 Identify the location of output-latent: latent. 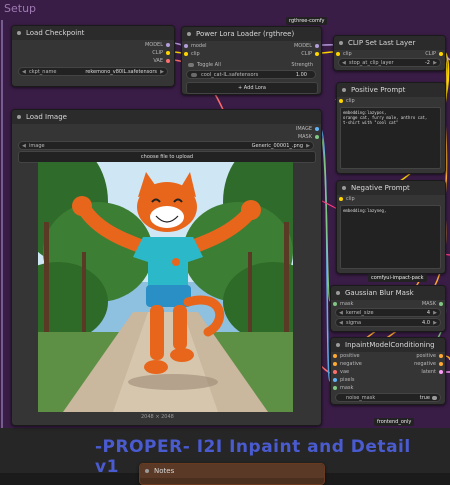
(432, 372).